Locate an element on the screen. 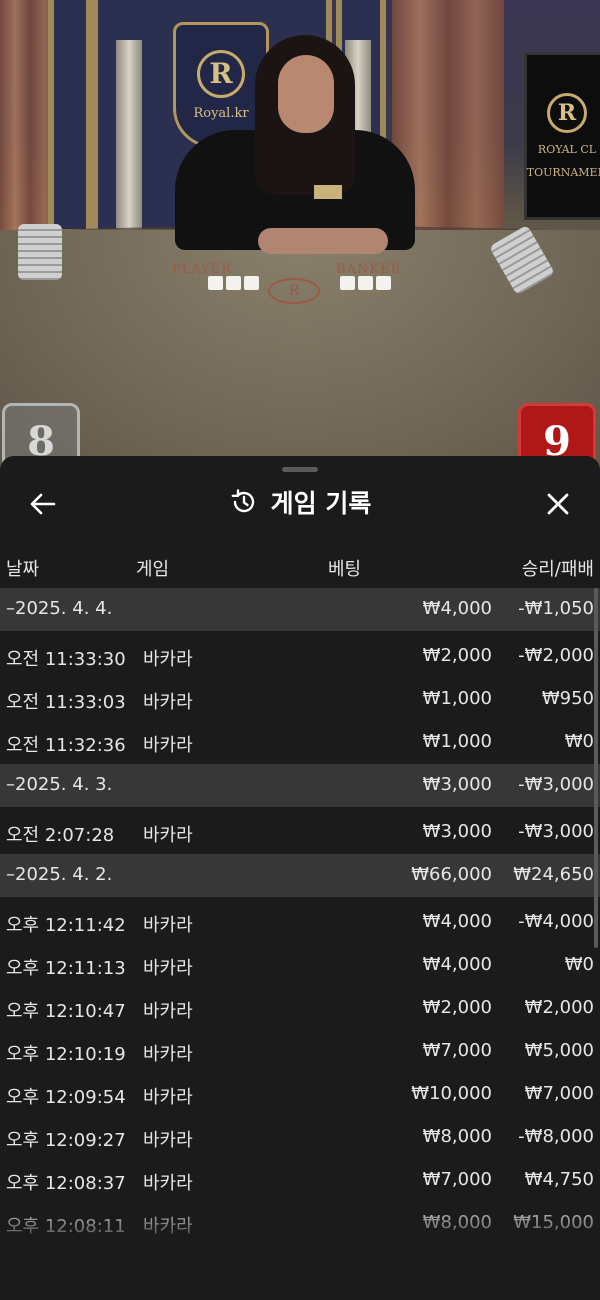 This screenshot has width=600, height=1300. row-bet: ₩1,000 is located at coordinates (457, 741).